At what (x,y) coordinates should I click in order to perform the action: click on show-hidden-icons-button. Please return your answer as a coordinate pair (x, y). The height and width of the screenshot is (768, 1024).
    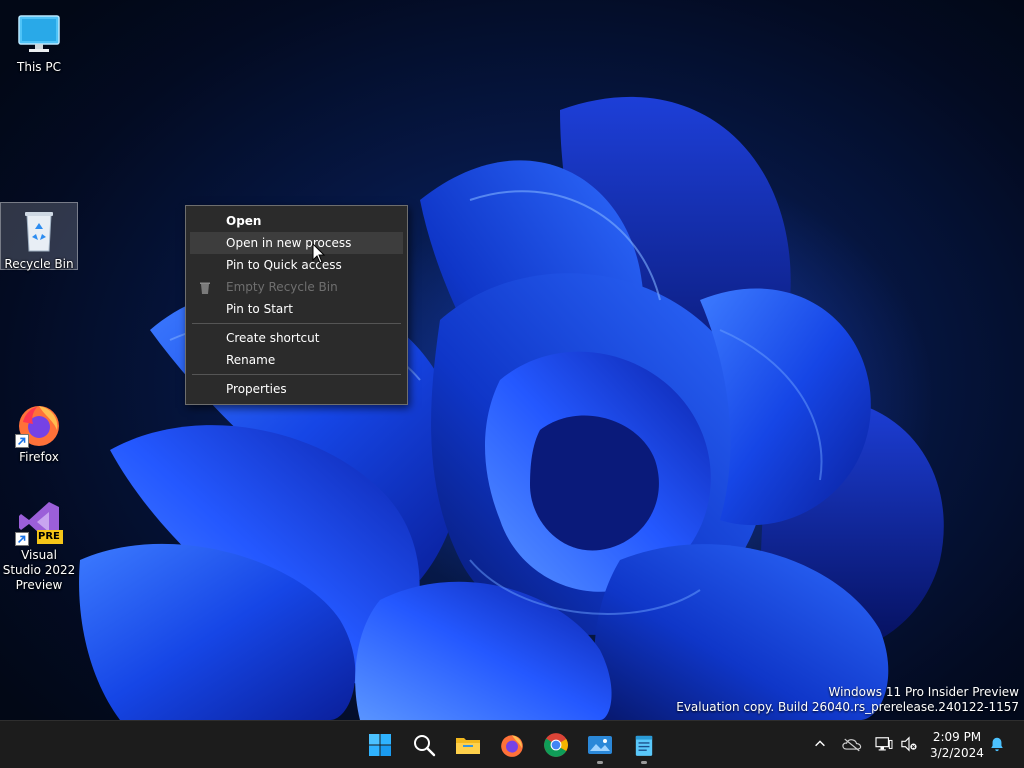
    Looking at the image, I should click on (820, 744).